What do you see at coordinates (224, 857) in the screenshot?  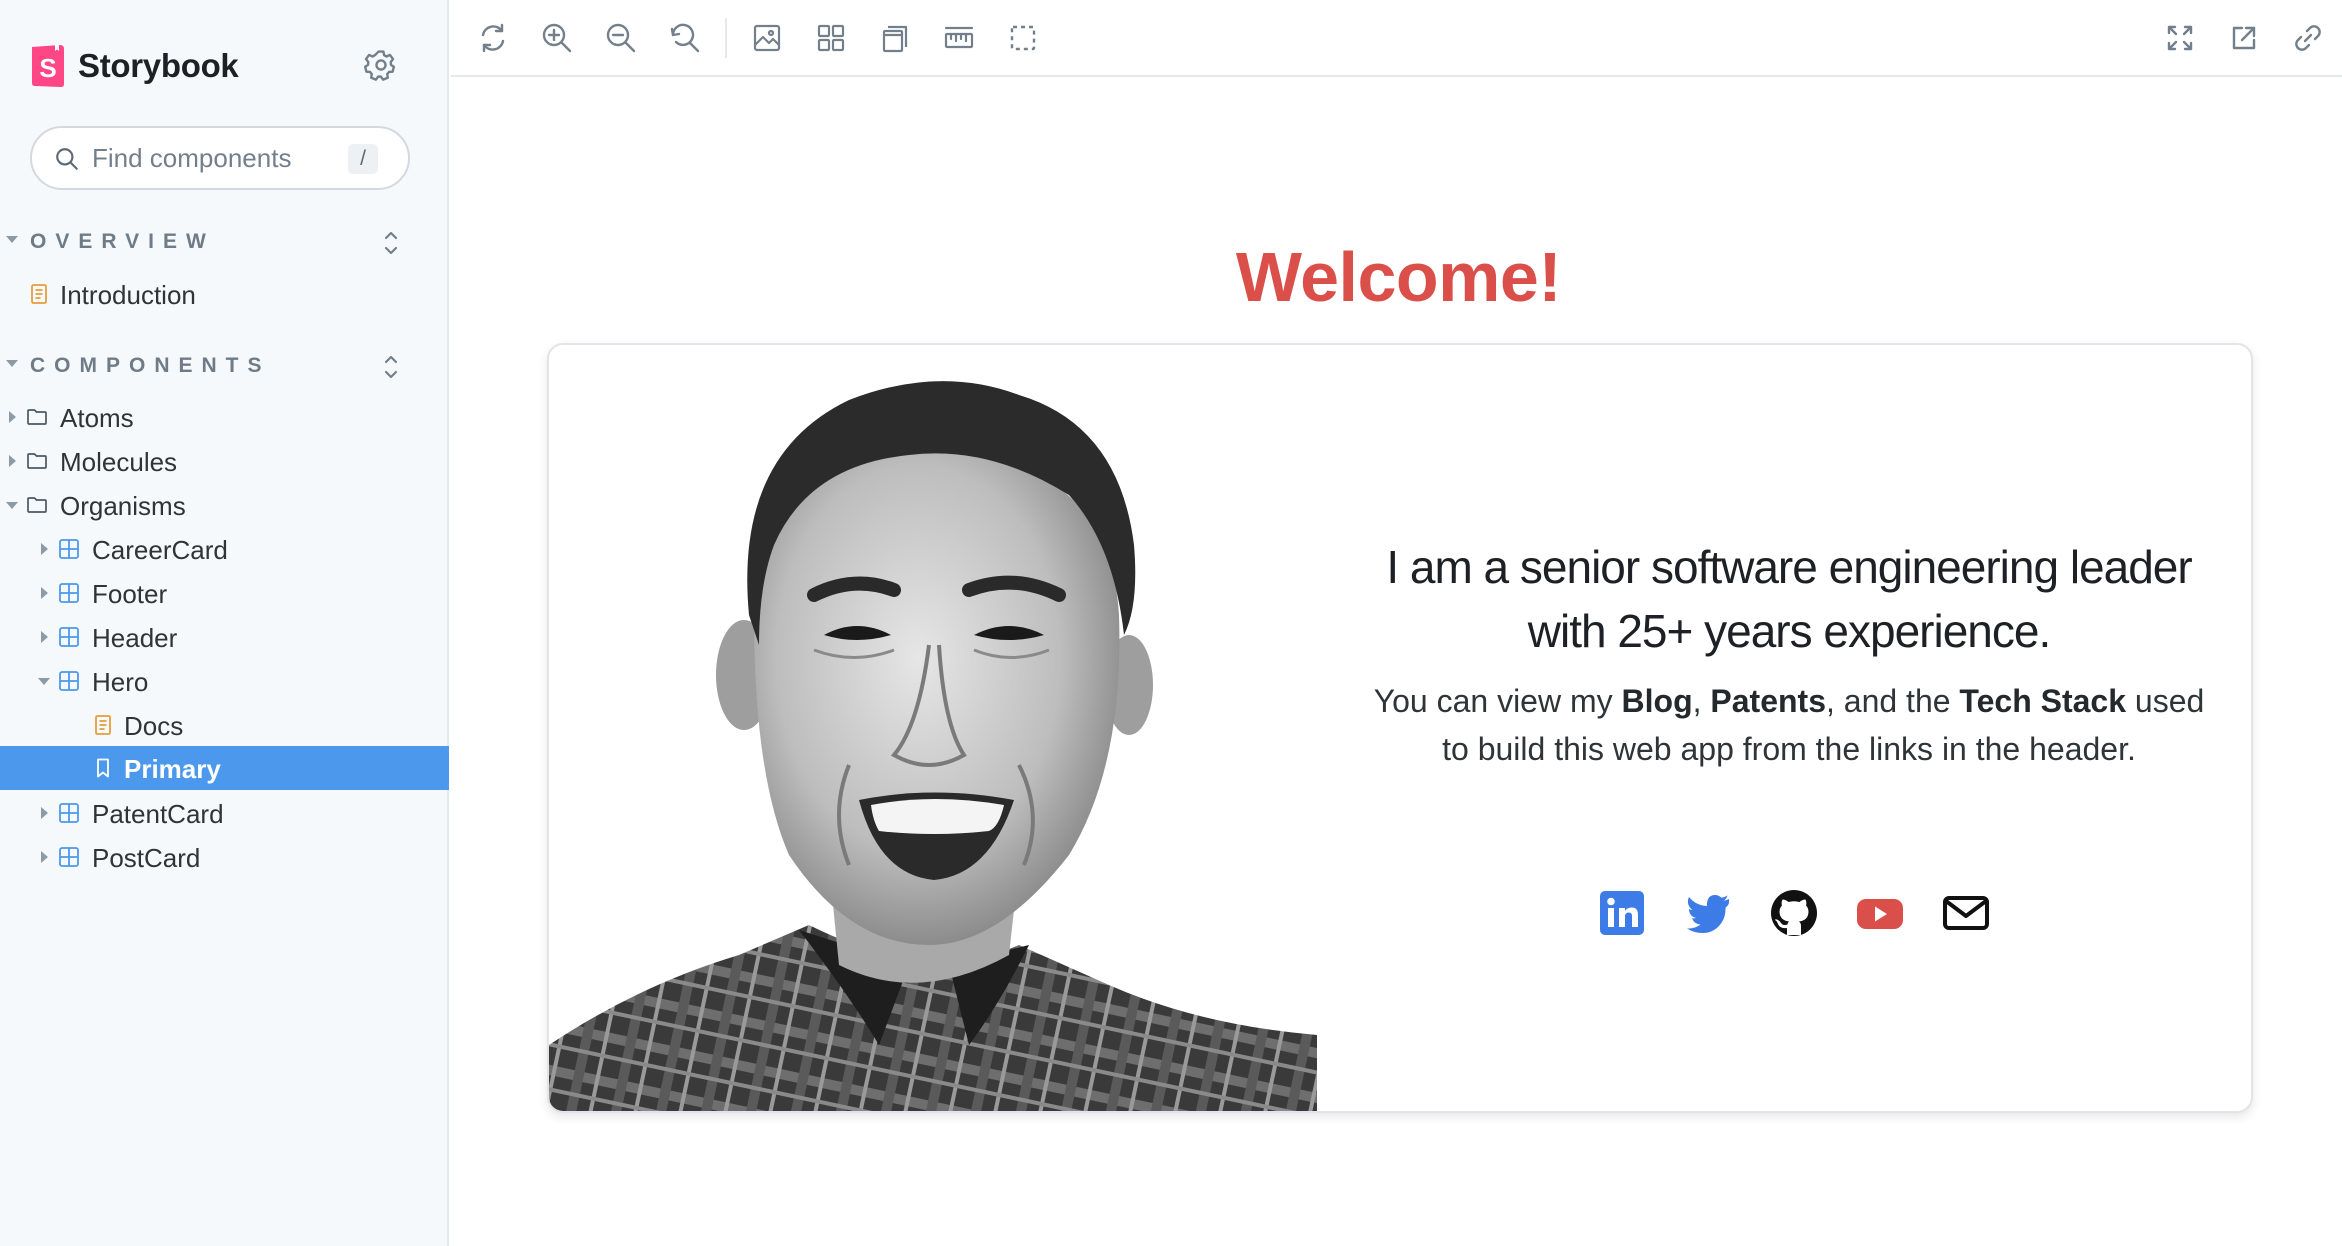 I see `tree-item-postcard: PostCard` at bounding box center [224, 857].